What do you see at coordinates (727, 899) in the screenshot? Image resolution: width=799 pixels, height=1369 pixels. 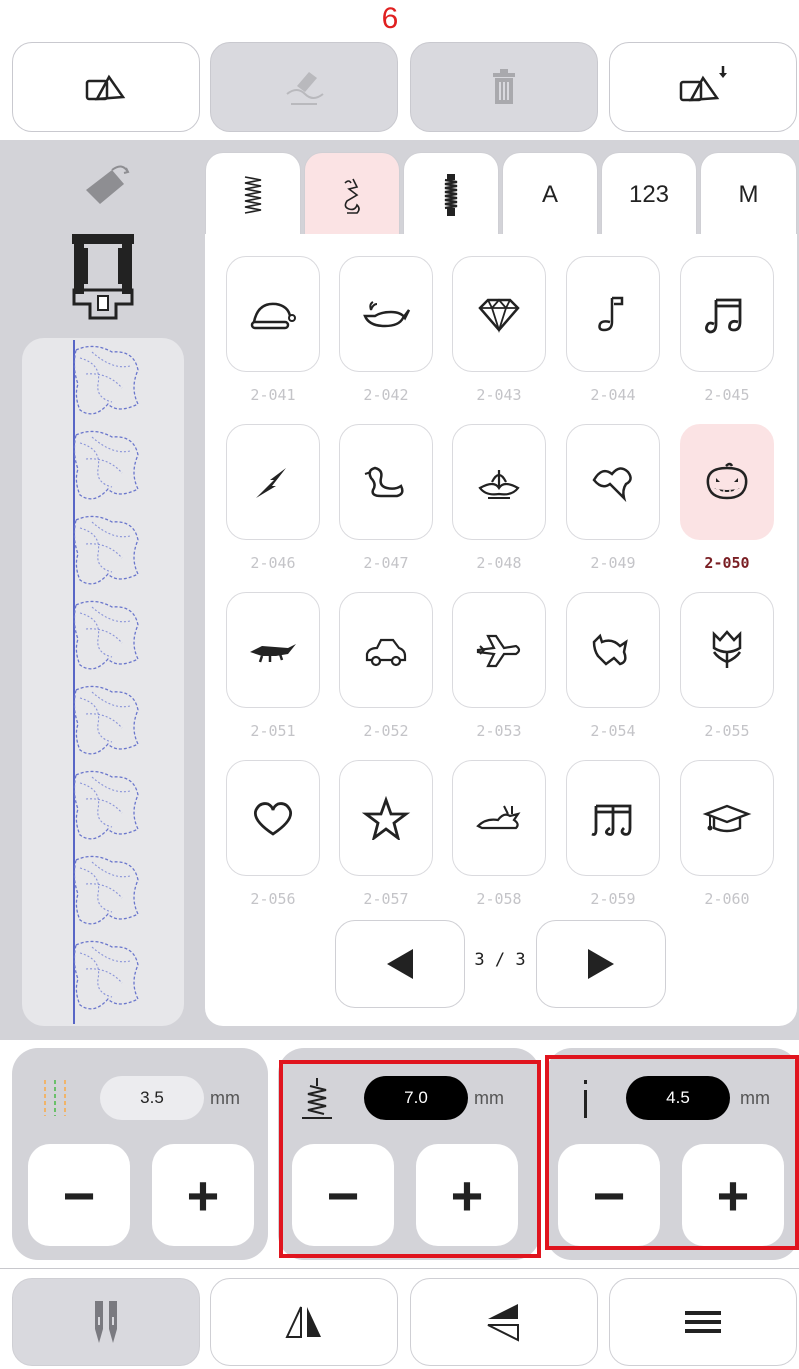 I see `stitch-code-label: 2-060` at bounding box center [727, 899].